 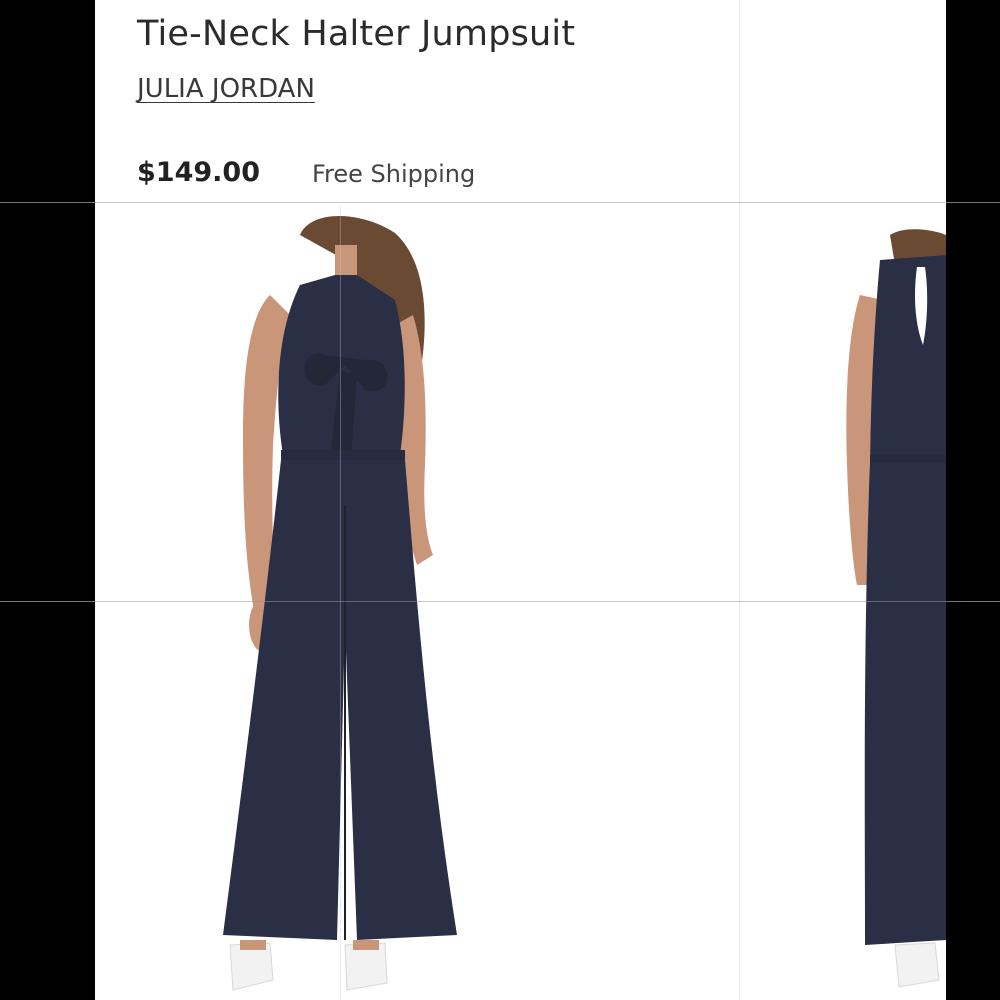 I want to click on product-image-back, so click(x=890, y=602).